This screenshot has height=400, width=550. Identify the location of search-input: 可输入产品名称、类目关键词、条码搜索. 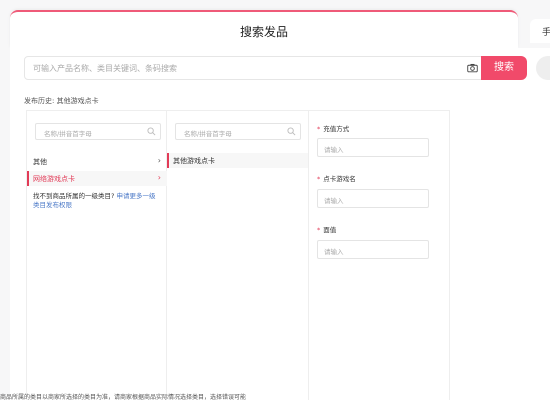
(254, 68).